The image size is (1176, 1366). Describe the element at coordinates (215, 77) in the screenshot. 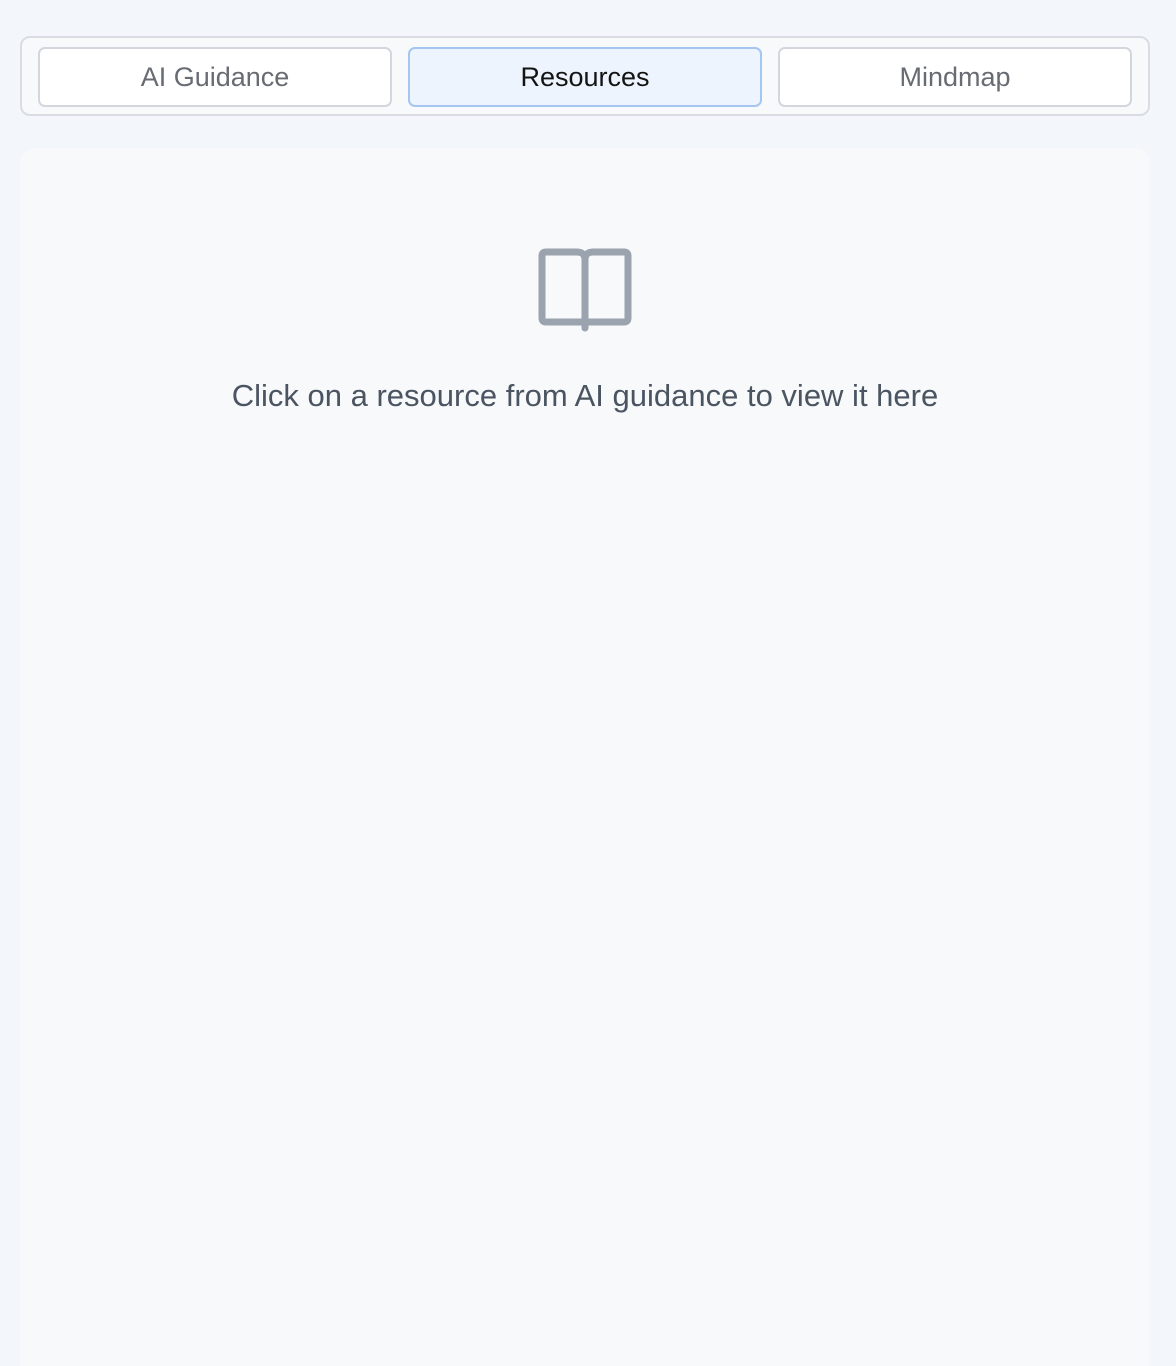

I see `tab-ai-guidance: AI Guidance` at that location.